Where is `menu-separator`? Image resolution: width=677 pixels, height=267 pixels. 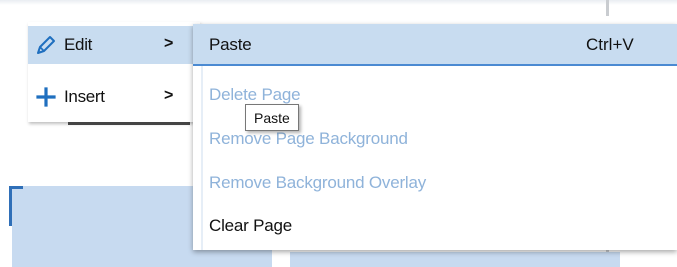 menu-separator is located at coordinates (129, 123).